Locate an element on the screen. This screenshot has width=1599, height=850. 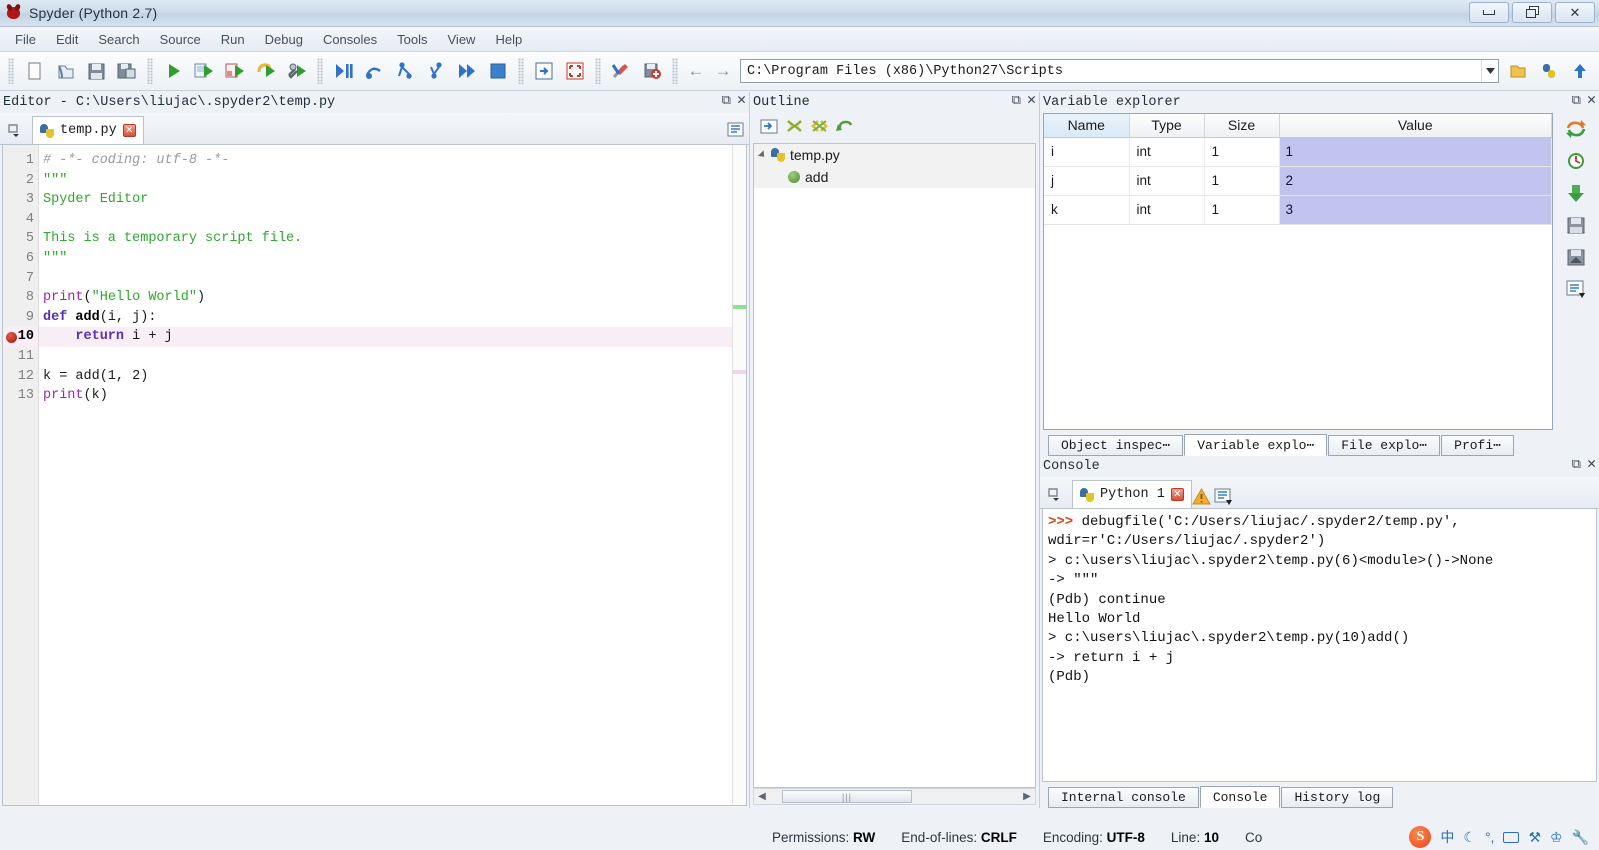
step-over-icon is located at coordinates (374, 71).